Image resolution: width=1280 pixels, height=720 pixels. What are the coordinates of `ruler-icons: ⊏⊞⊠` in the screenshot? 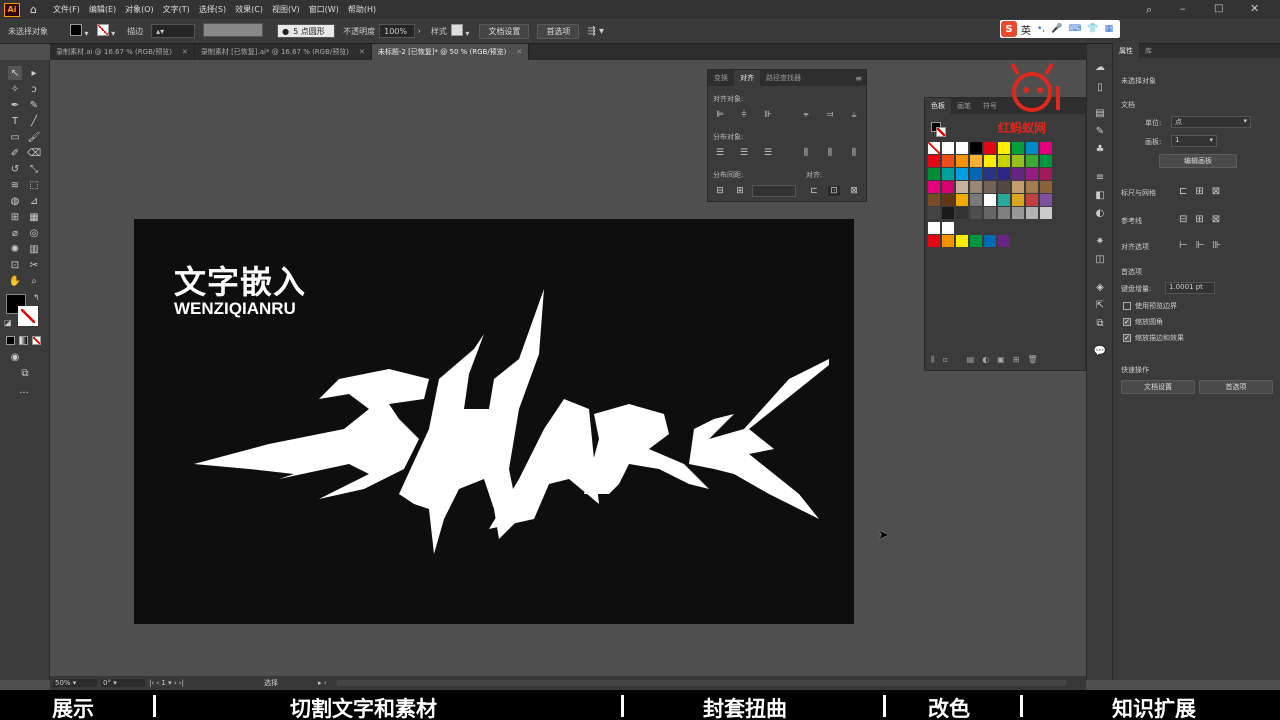 It's located at (1203, 191).